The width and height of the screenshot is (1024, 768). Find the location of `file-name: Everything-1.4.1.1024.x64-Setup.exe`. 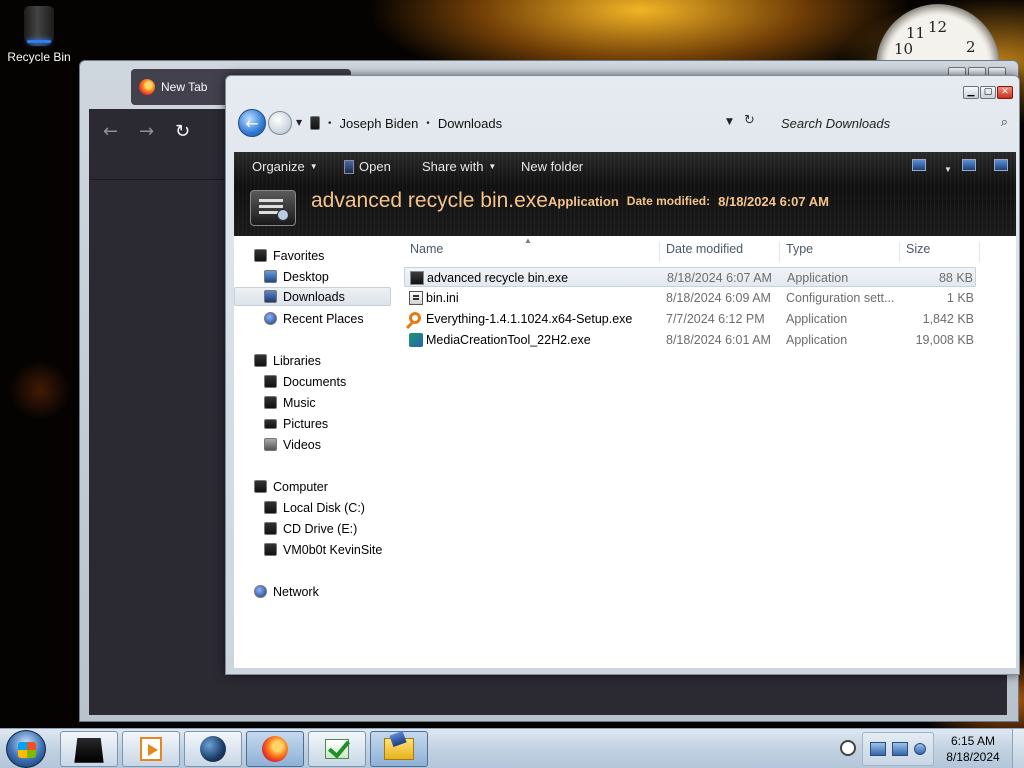

file-name: Everything-1.4.1.1024.x64-Setup.exe is located at coordinates (529, 319).